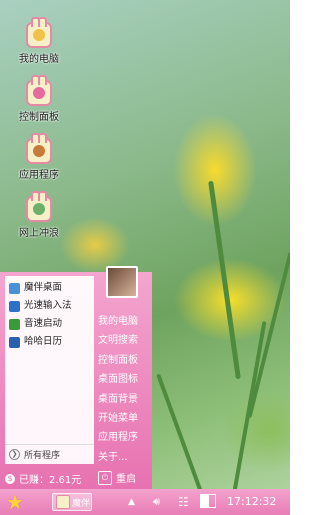 The height and width of the screenshot is (515, 320). I want to click on all-programs-button: ❯ 所有程序, so click(49, 452).